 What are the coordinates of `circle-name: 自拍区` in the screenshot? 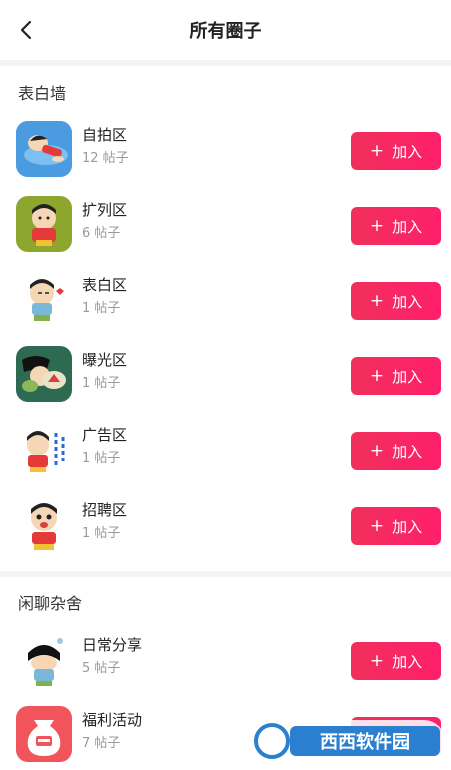 It's located at (105, 135).